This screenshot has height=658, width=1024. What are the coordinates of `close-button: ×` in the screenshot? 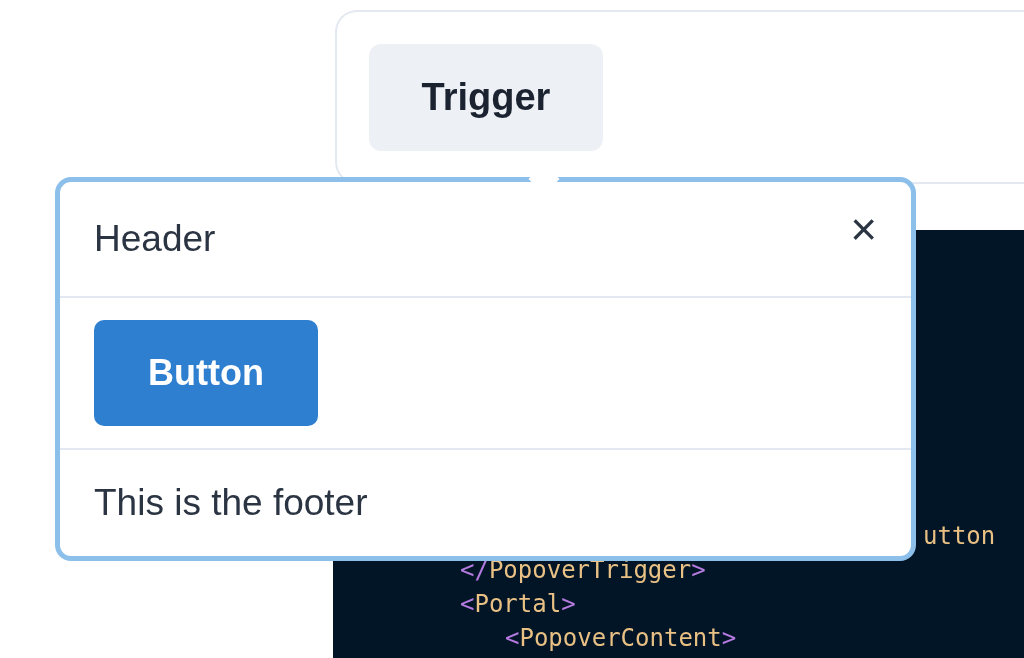 It's located at (863, 229).